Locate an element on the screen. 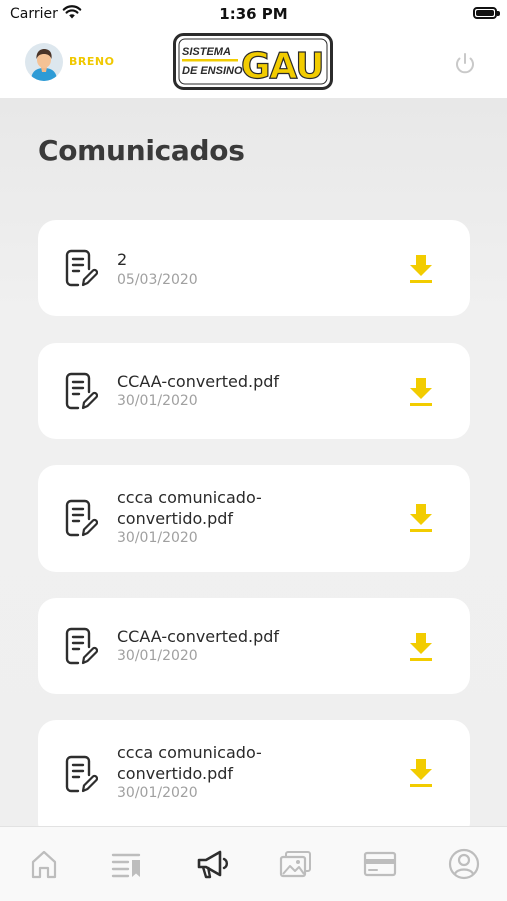 This screenshot has height=901, width=507. app-header: BRENO SISTEMA DE ENSINO GAU is located at coordinates (253, 63).